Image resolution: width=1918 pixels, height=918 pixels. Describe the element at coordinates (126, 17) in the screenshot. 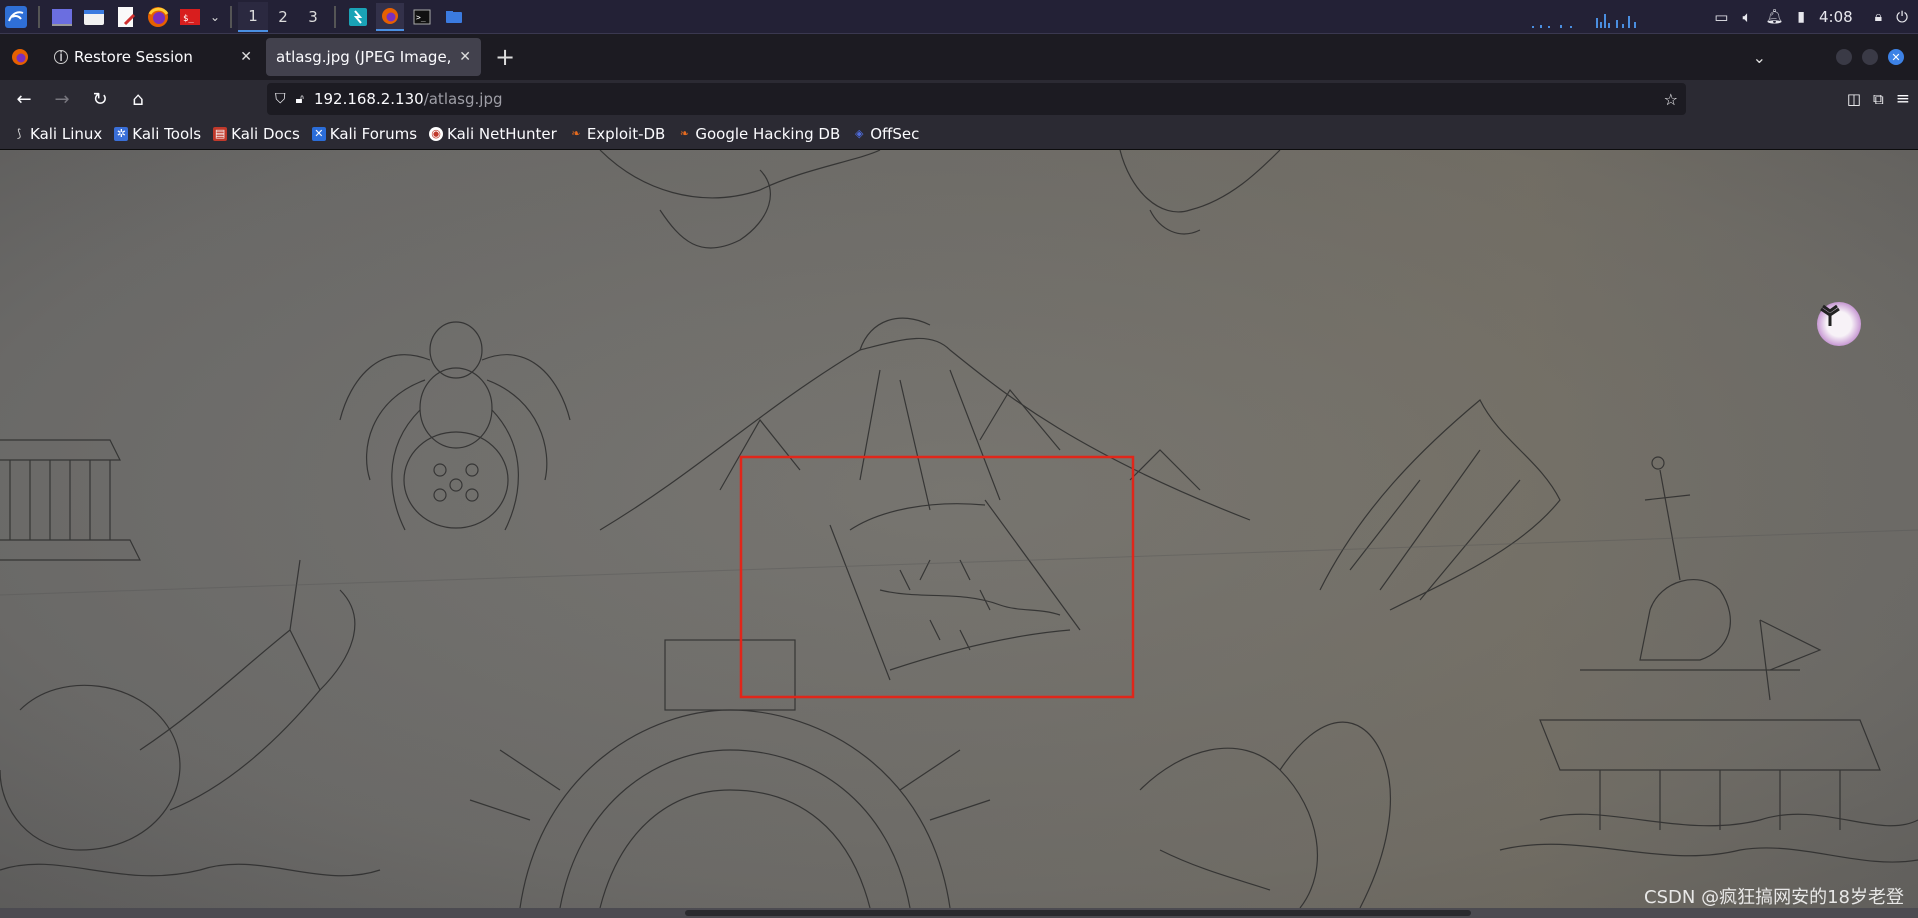

I see `text-editor-icon` at that location.